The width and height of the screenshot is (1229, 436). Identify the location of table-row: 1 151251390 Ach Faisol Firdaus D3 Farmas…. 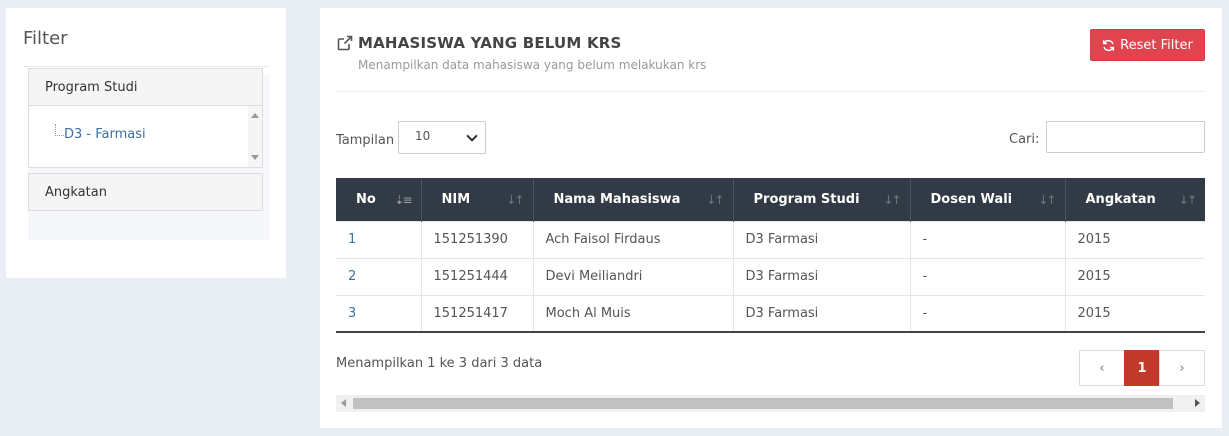
(770, 239).